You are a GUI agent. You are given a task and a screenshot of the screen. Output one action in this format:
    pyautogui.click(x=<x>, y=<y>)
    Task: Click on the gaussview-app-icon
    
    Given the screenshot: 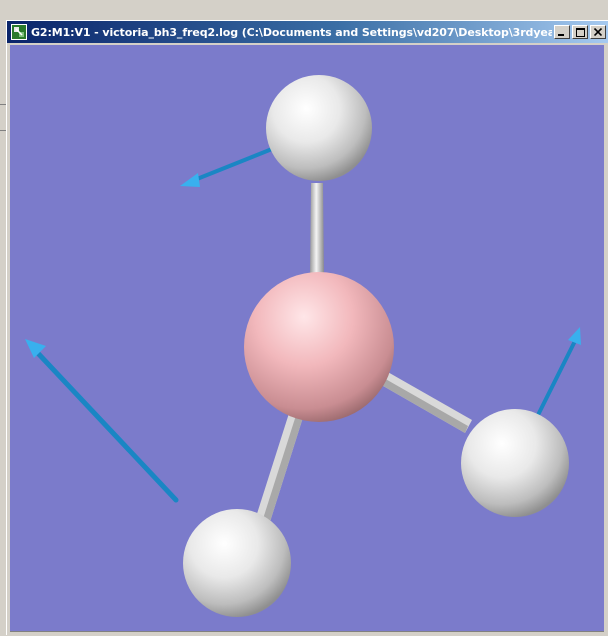 What is the action you would take?
    pyautogui.click(x=19, y=32)
    